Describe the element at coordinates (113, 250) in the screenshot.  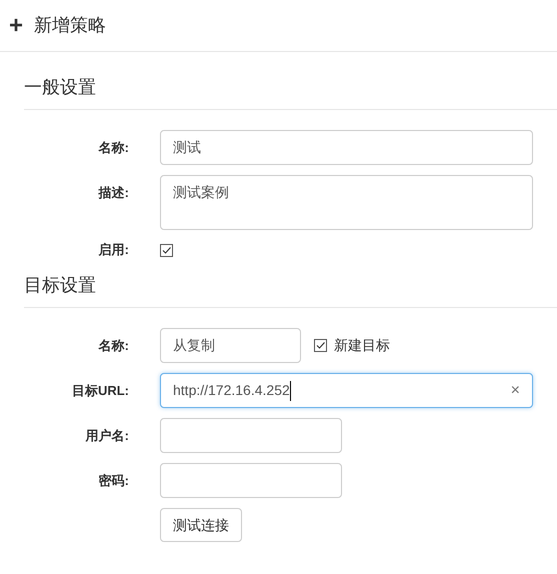
I see `field-label: 启用:` at that location.